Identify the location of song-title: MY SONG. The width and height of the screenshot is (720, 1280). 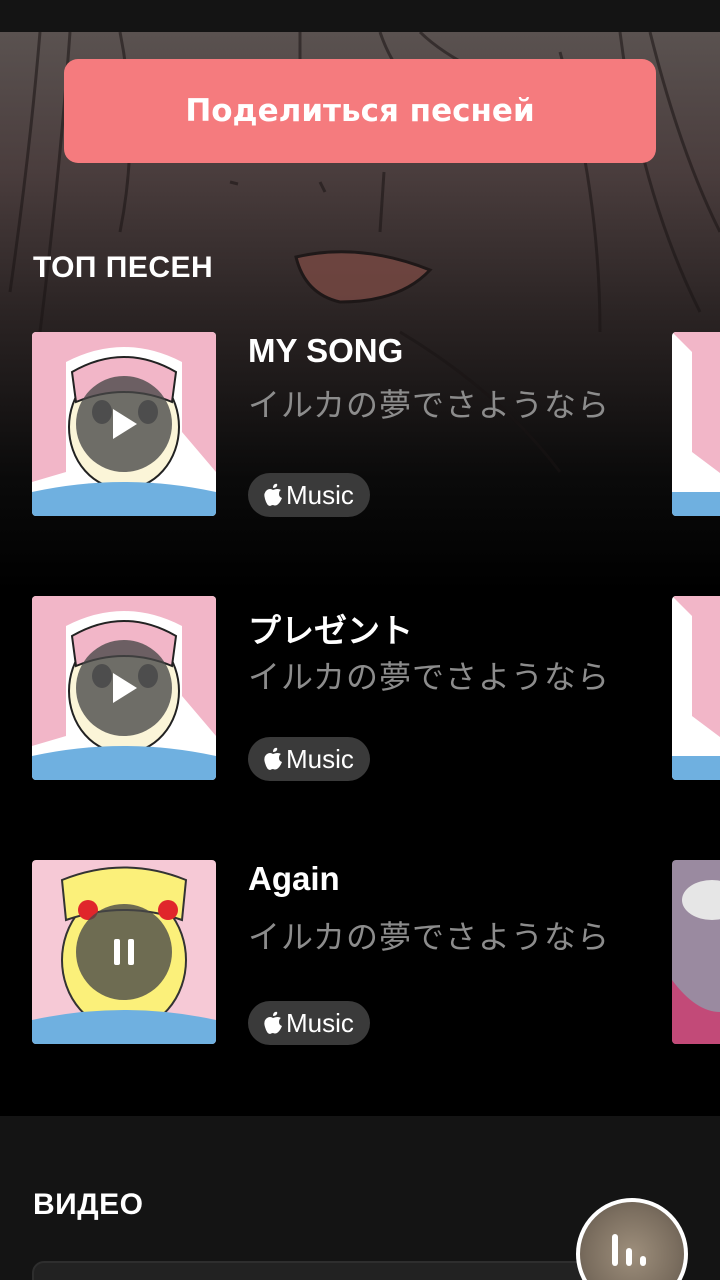
(326, 350).